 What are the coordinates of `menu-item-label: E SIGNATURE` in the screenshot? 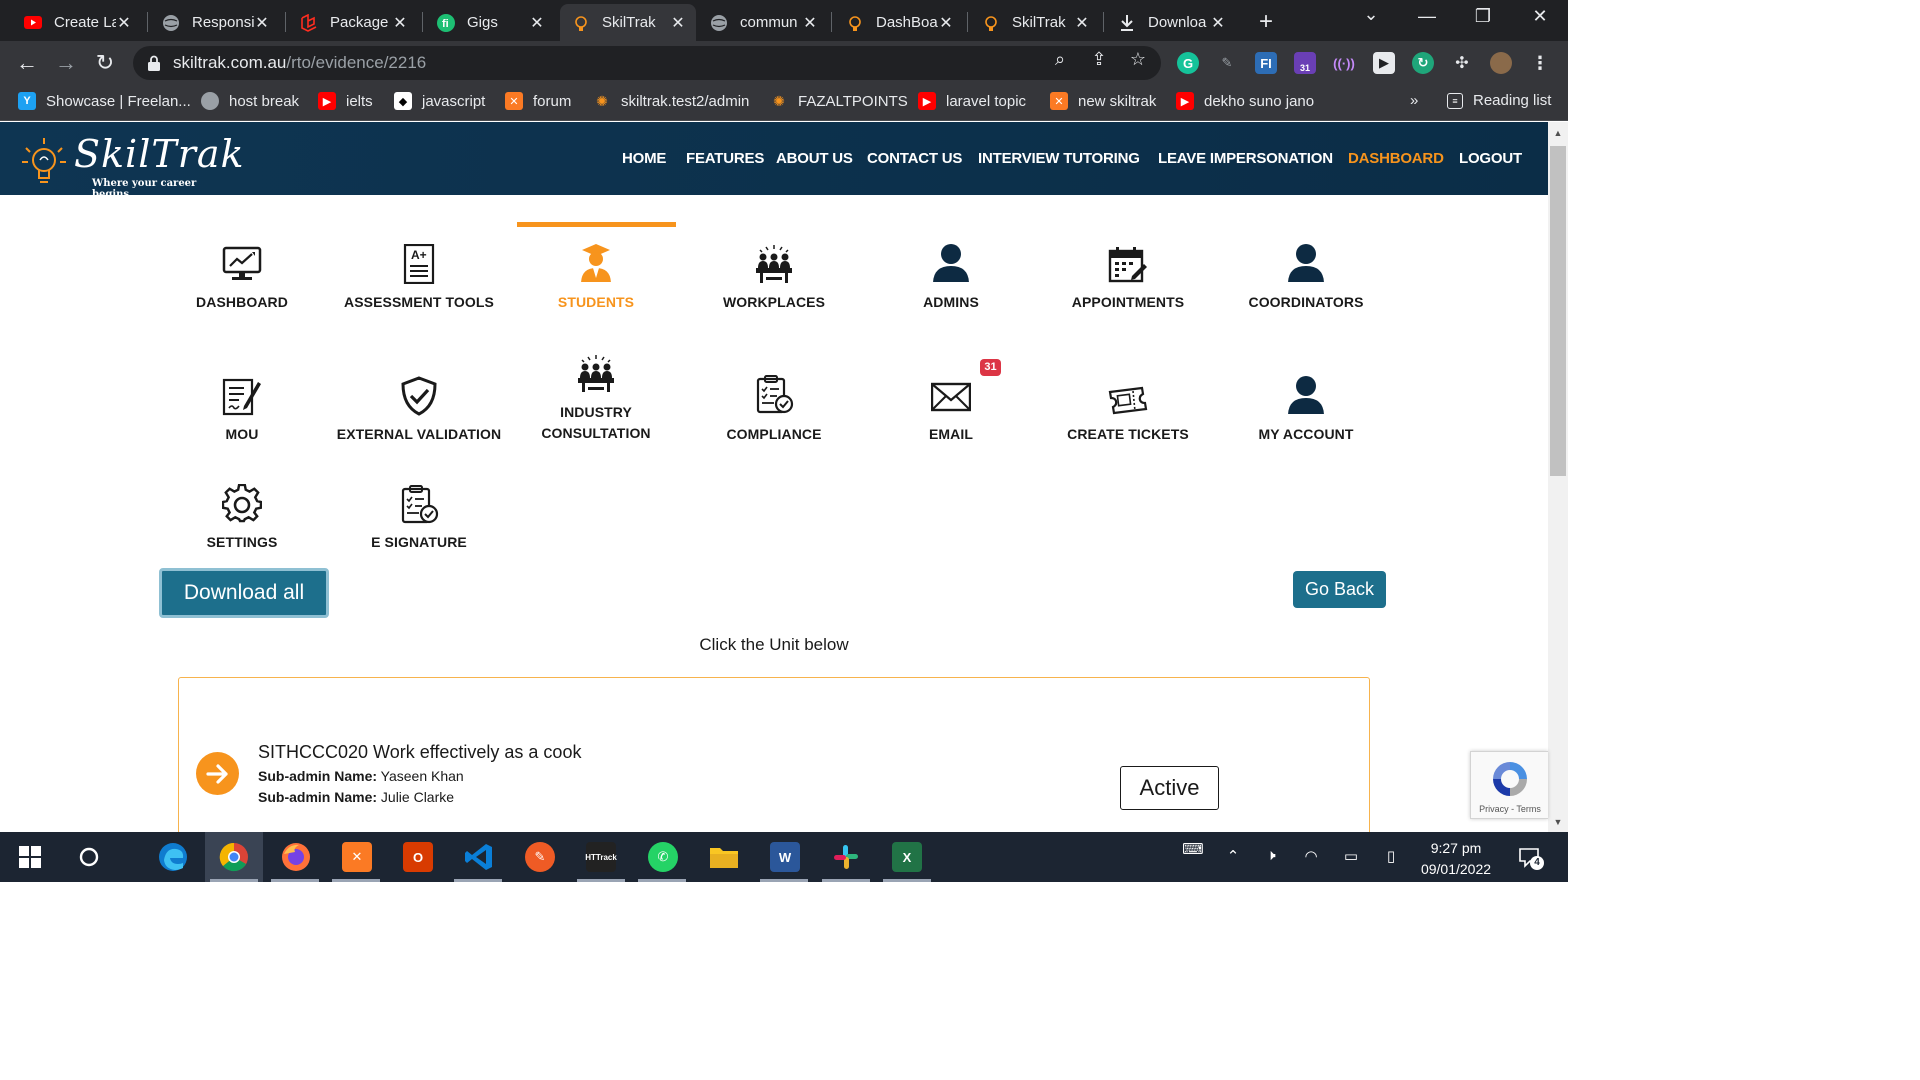 It's located at (419, 542).